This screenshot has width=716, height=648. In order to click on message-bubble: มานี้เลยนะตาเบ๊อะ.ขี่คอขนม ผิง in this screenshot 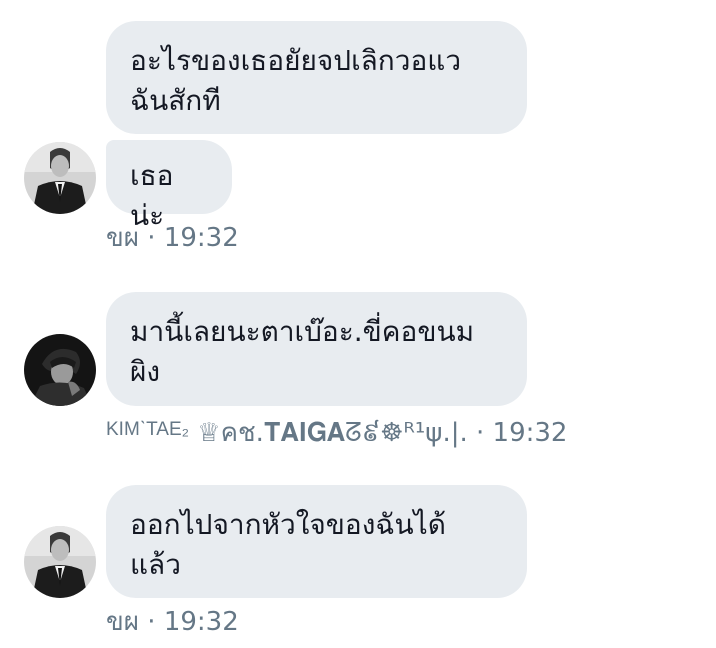, I will do `click(316, 349)`.